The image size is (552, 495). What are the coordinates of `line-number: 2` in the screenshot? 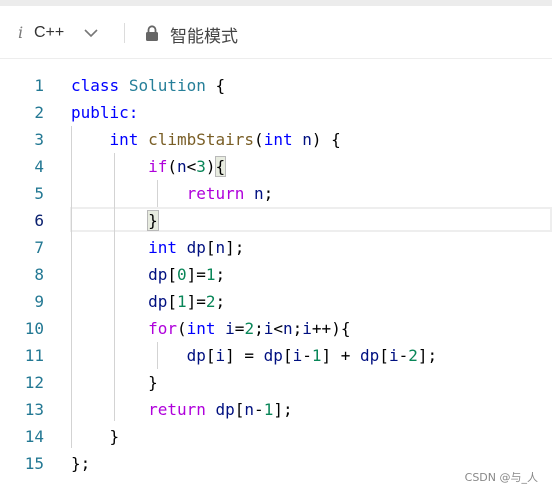 It's located at (39, 112).